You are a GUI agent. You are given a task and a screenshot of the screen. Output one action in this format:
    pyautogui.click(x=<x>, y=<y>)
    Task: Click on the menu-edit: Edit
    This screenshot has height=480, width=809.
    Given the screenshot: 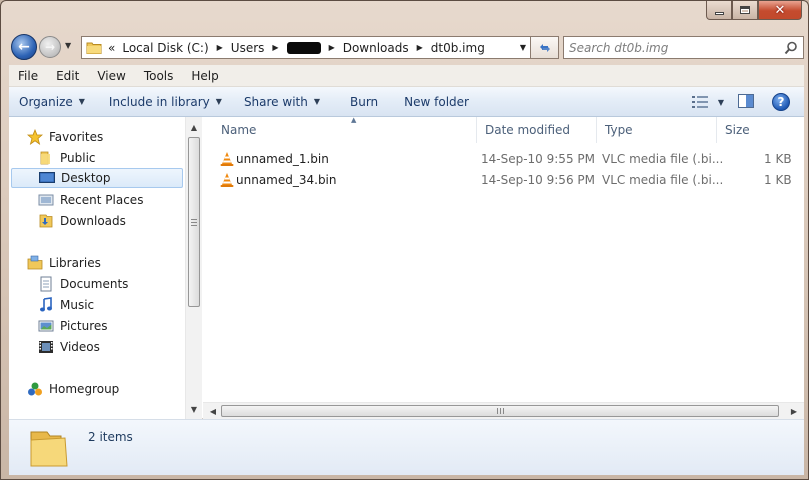 What is the action you would take?
    pyautogui.click(x=67, y=76)
    